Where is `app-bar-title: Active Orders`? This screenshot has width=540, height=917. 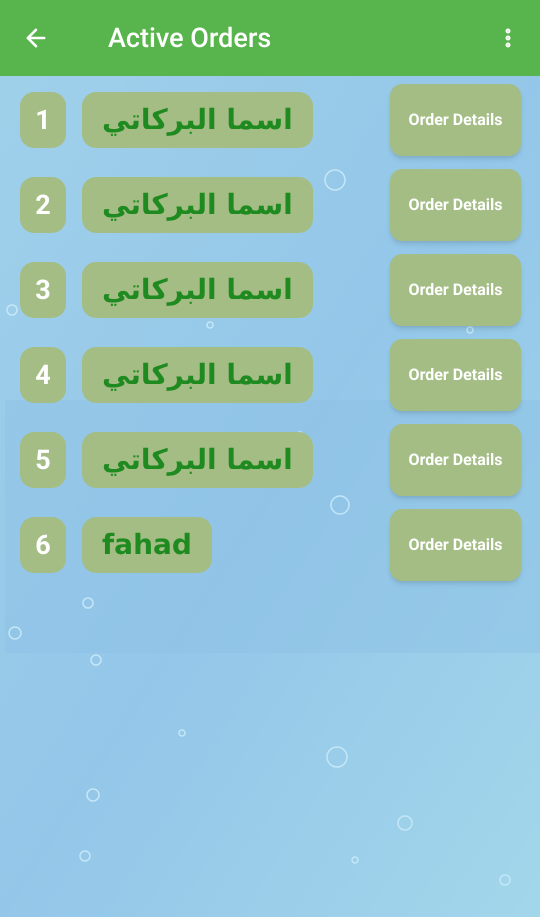 app-bar-title: Active Orders is located at coordinates (190, 38).